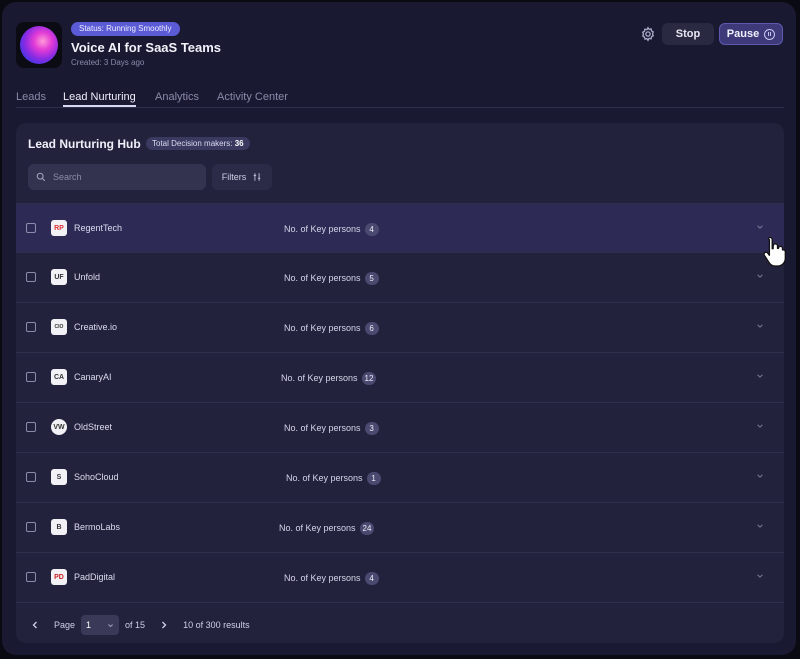  I want to click on search-input, so click(123, 177).